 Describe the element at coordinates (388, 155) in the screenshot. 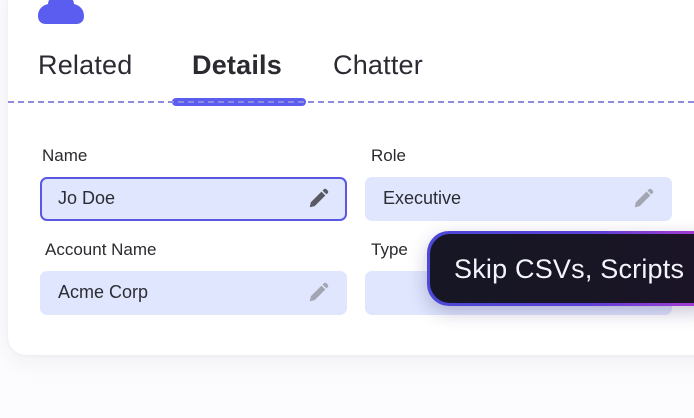

I see `role-label: Role` at that location.